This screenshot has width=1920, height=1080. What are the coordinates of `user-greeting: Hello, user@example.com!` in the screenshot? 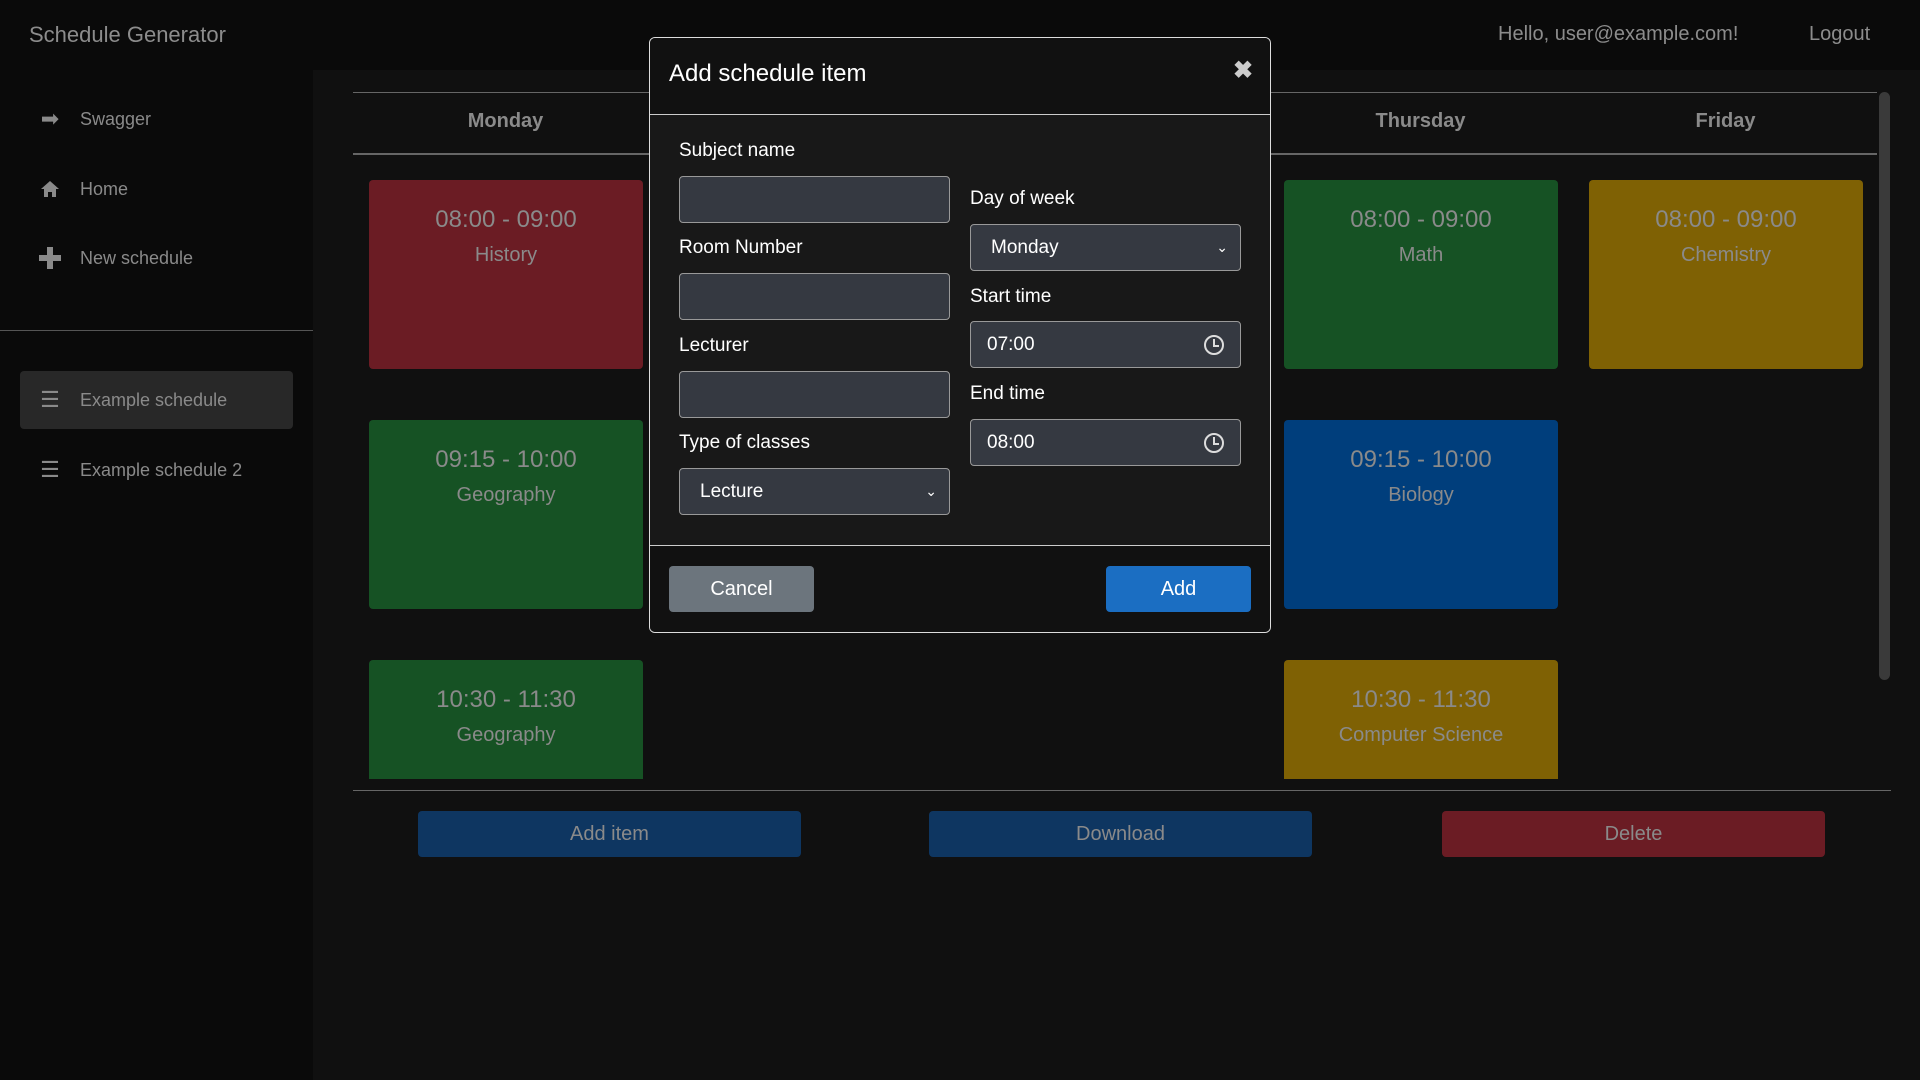 It's located at (1618, 34).